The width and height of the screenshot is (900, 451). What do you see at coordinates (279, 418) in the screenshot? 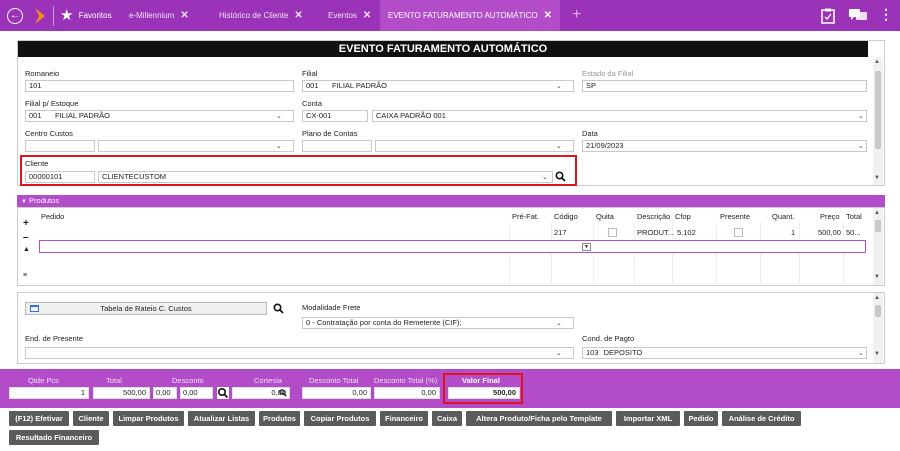
I see `produtos-button: Produtos` at bounding box center [279, 418].